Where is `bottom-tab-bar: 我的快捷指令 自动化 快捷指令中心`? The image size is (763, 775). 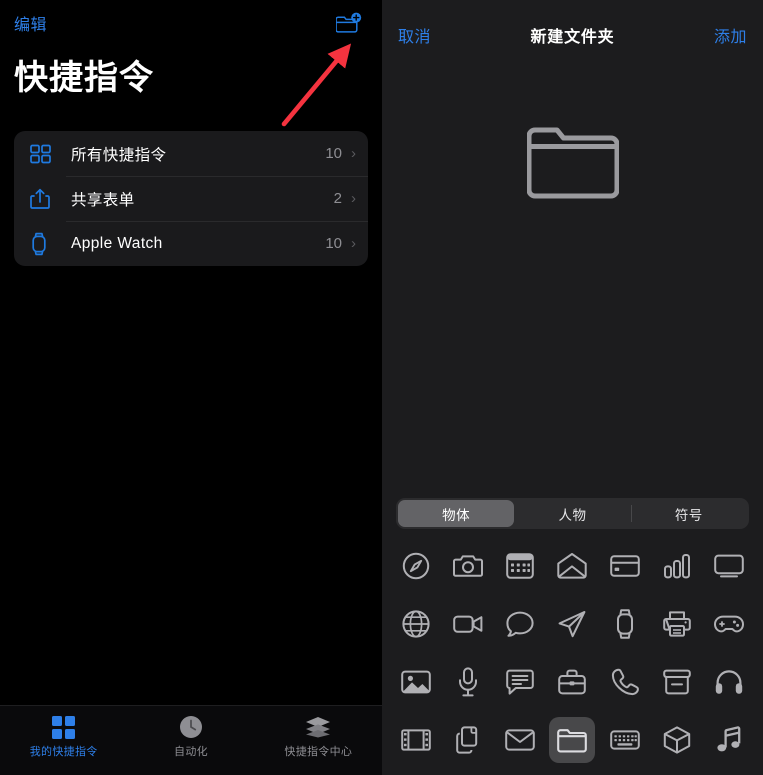
bottom-tab-bar: 我的快捷指令 自动化 快捷指令中心 is located at coordinates (191, 740).